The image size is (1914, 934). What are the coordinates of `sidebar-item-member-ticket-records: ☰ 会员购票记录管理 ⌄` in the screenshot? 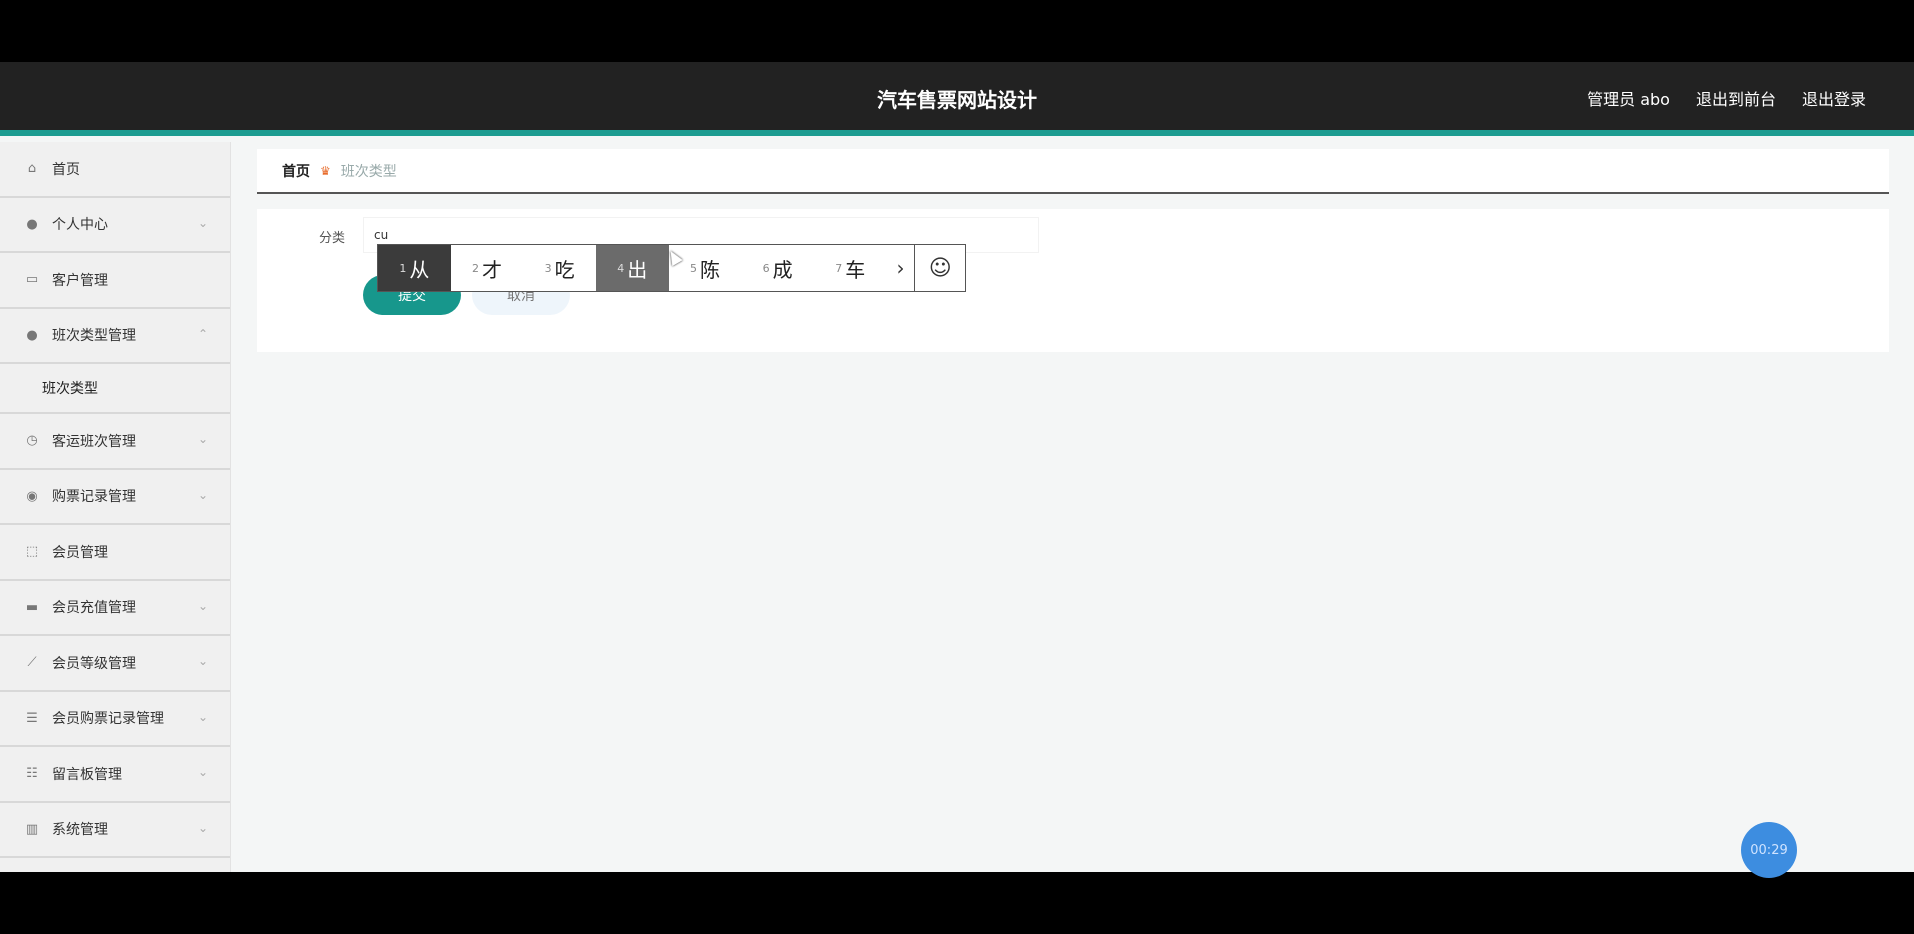 It's located at (115, 719).